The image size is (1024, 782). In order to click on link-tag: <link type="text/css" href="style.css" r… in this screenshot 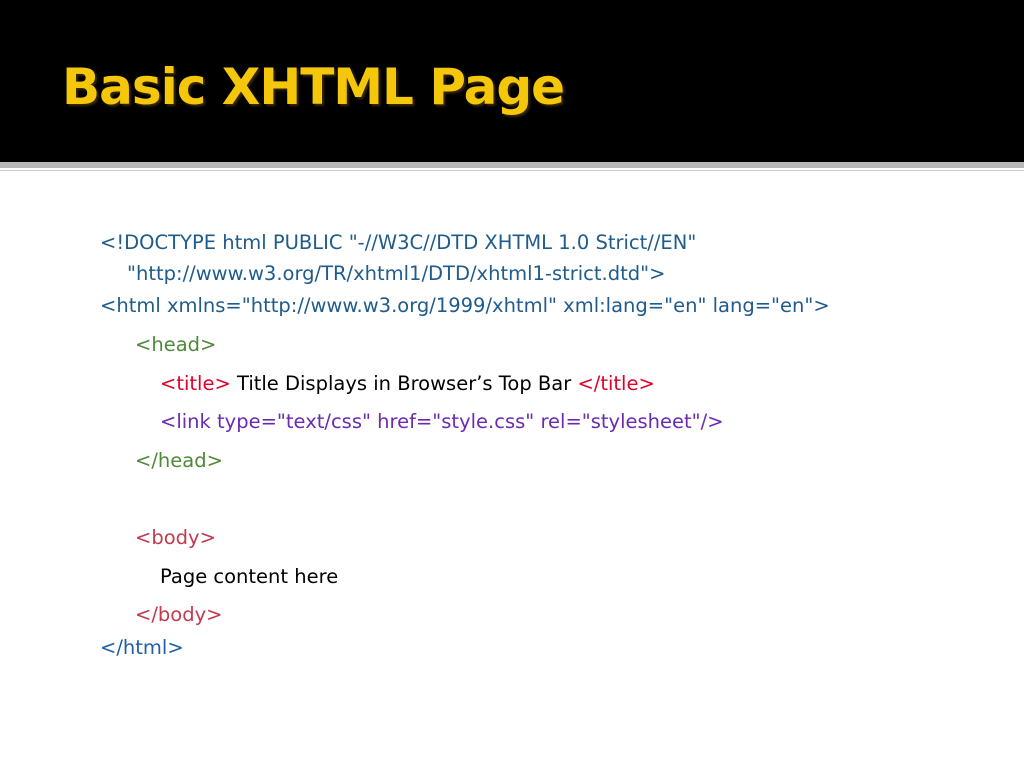, I will do `click(442, 421)`.